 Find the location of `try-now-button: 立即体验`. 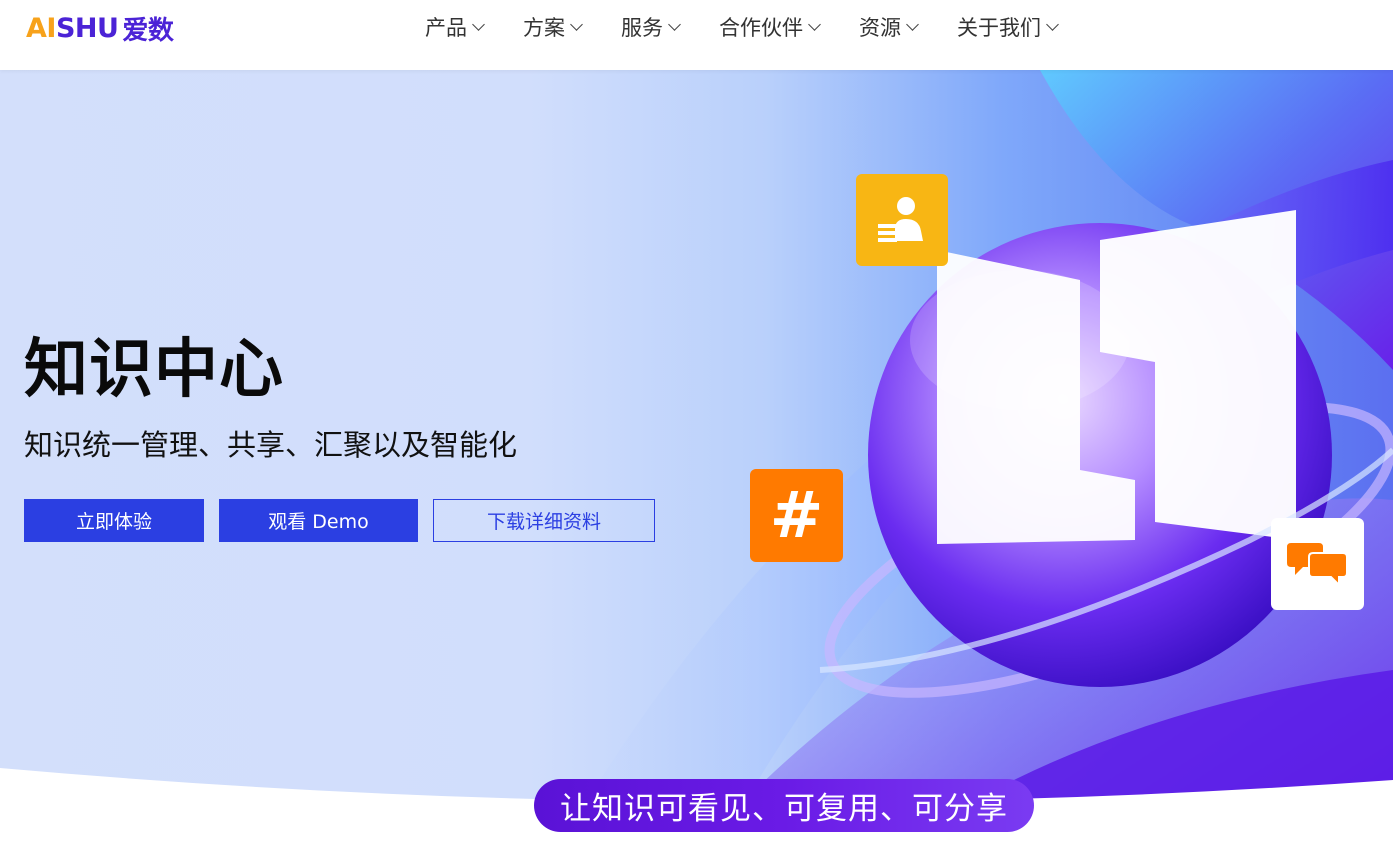

try-now-button: 立即体验 is located at coordinates (114, 520).